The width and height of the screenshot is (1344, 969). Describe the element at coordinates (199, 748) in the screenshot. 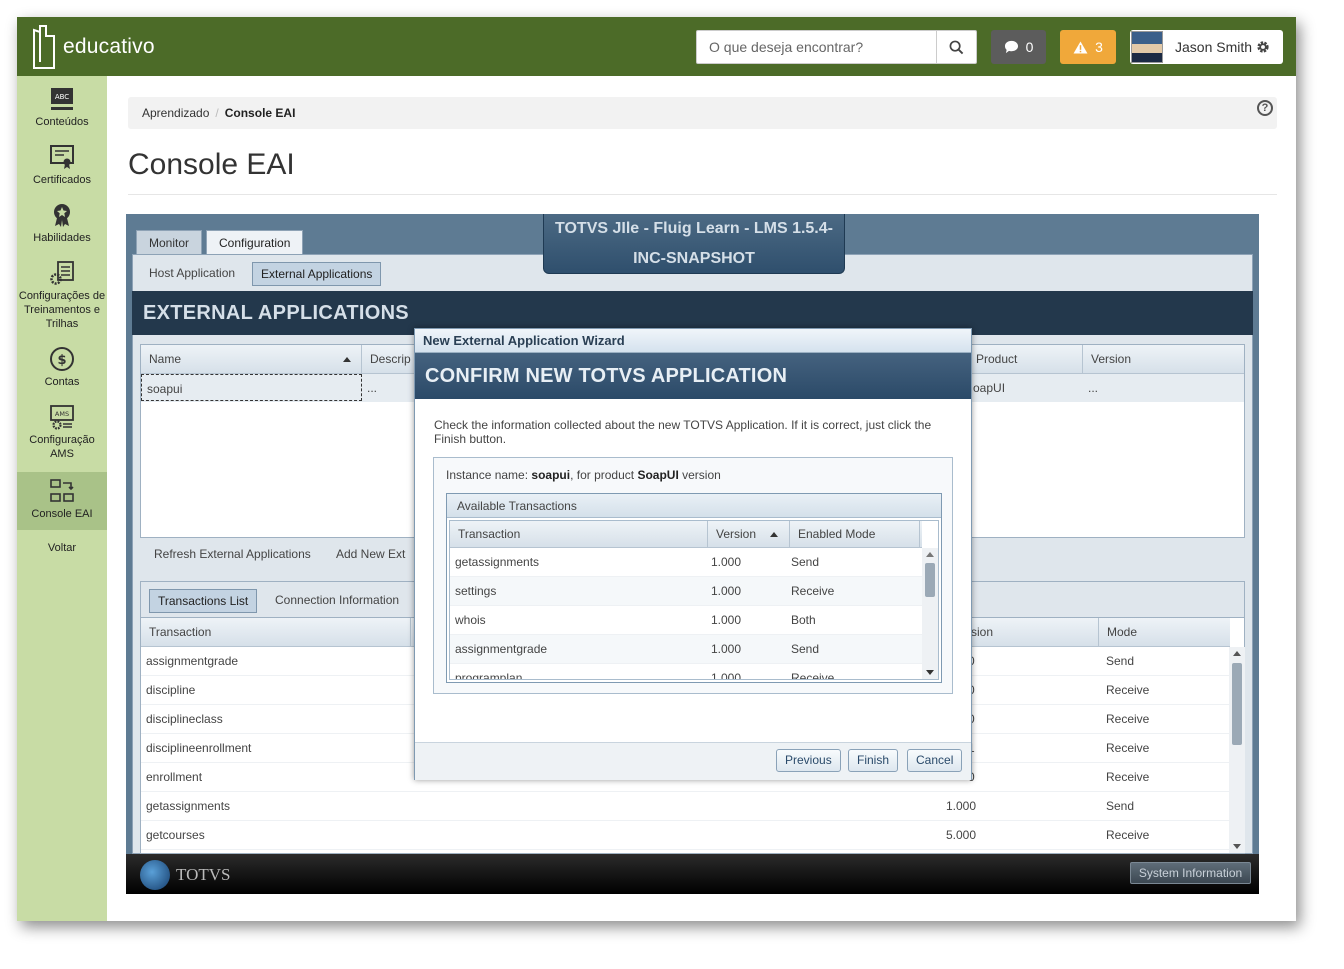

I see `cell-transaction: disciplineenrollment` at that location.